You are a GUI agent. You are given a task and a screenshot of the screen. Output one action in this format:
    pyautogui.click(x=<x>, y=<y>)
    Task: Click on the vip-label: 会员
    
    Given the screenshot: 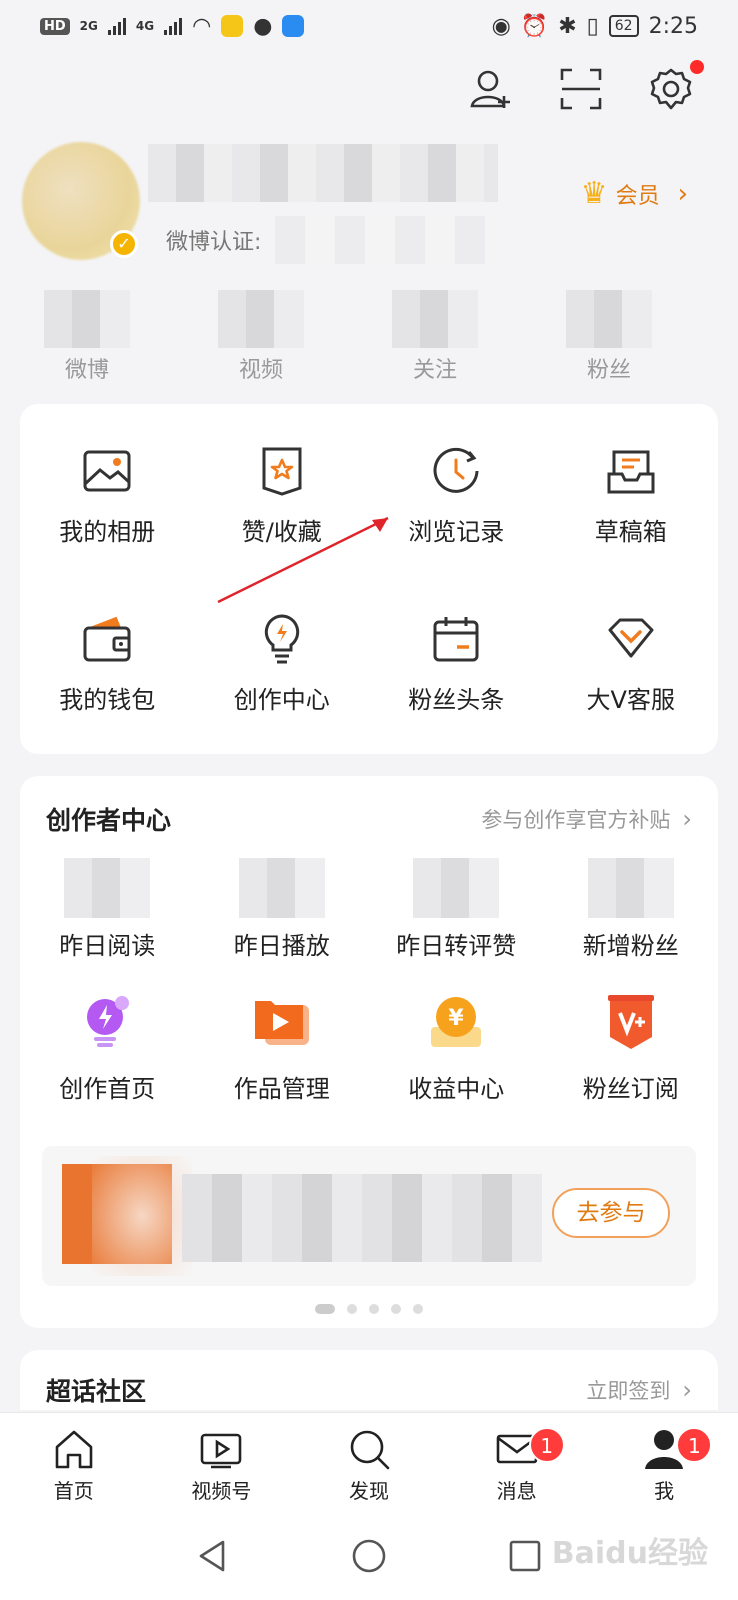 What is the action you would take?
    pyautogui.click(x=637, y=196)
    